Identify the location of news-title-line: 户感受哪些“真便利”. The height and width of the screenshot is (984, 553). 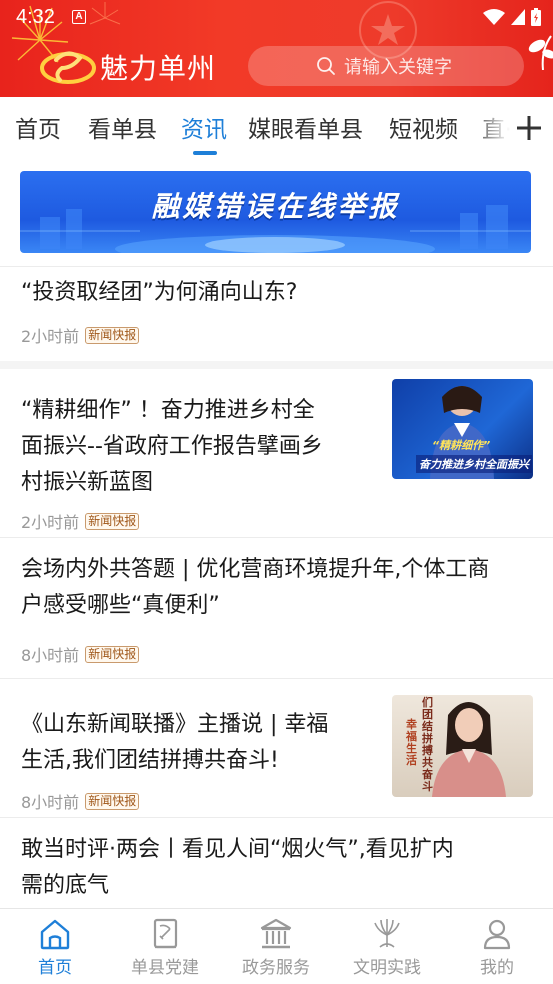
(120, 605).